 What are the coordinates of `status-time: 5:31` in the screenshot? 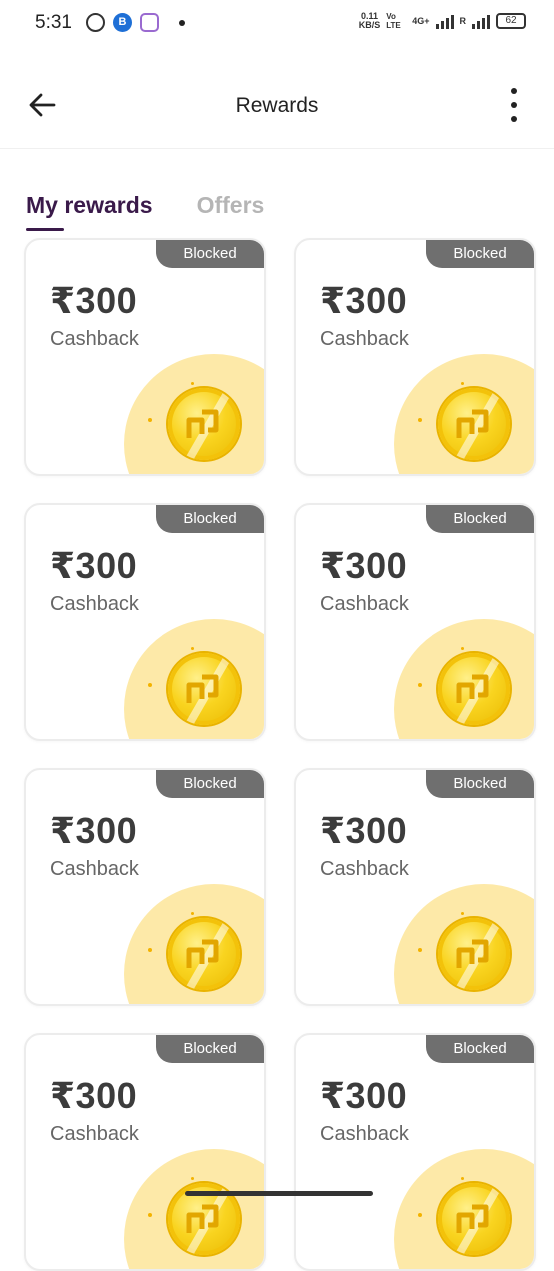 It's located at (53, 22).